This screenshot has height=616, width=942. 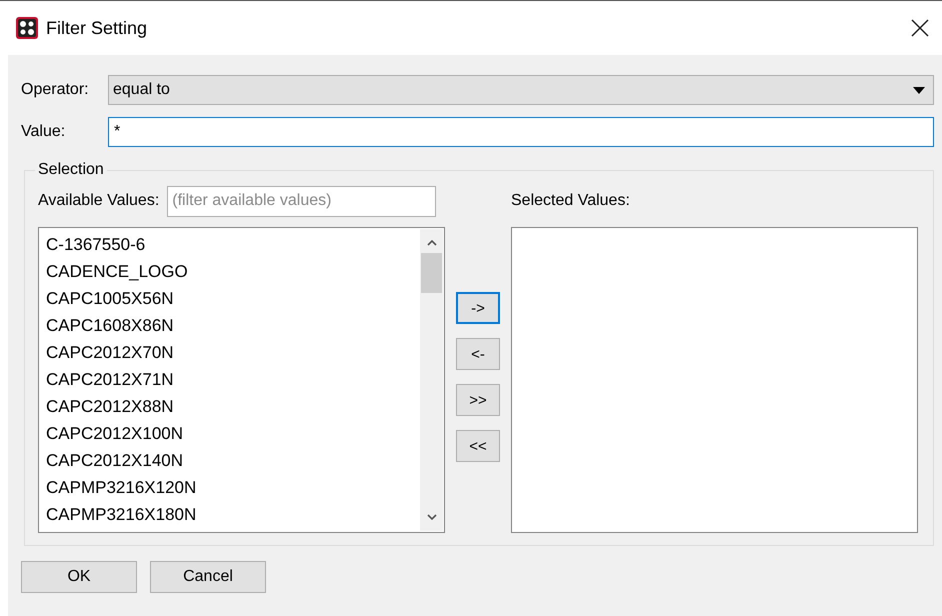 I want to click on window-title: Filter Setting, so click(x=97, y=28).